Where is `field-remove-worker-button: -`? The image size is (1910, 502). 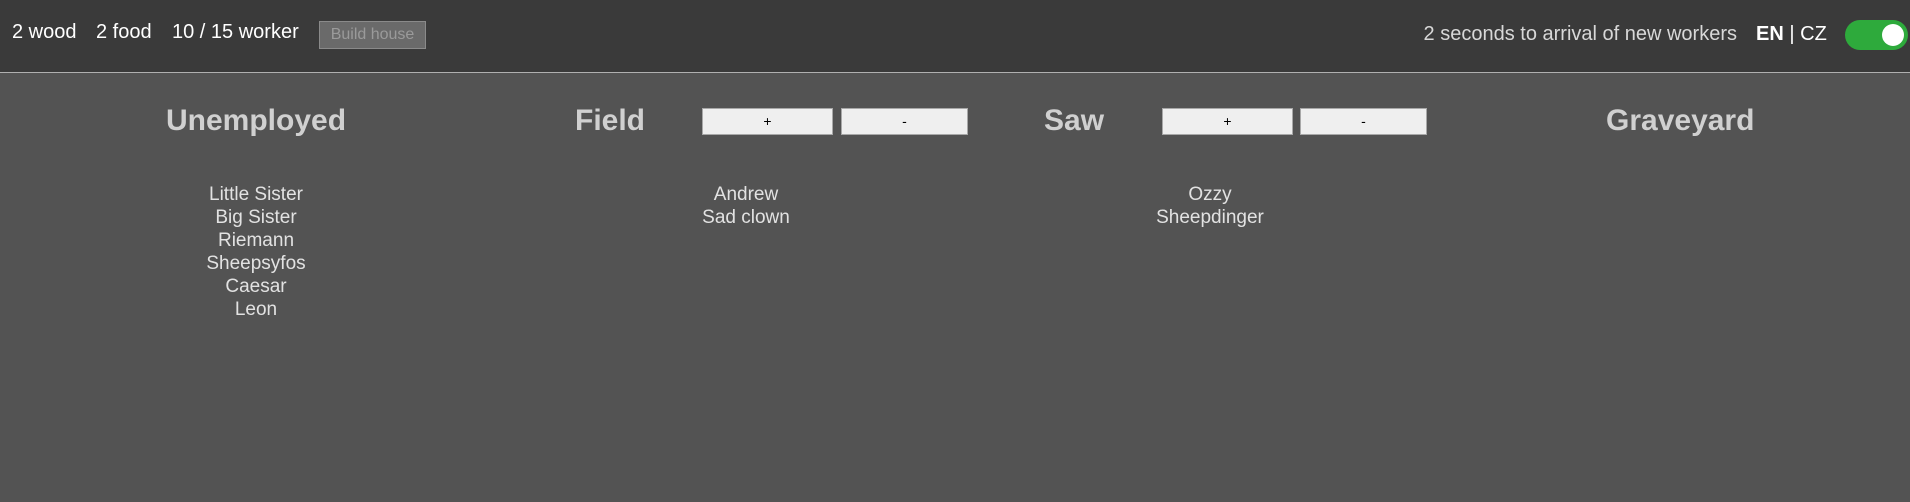 field-remove-worker-button: - is located at coordinates (904, 121).